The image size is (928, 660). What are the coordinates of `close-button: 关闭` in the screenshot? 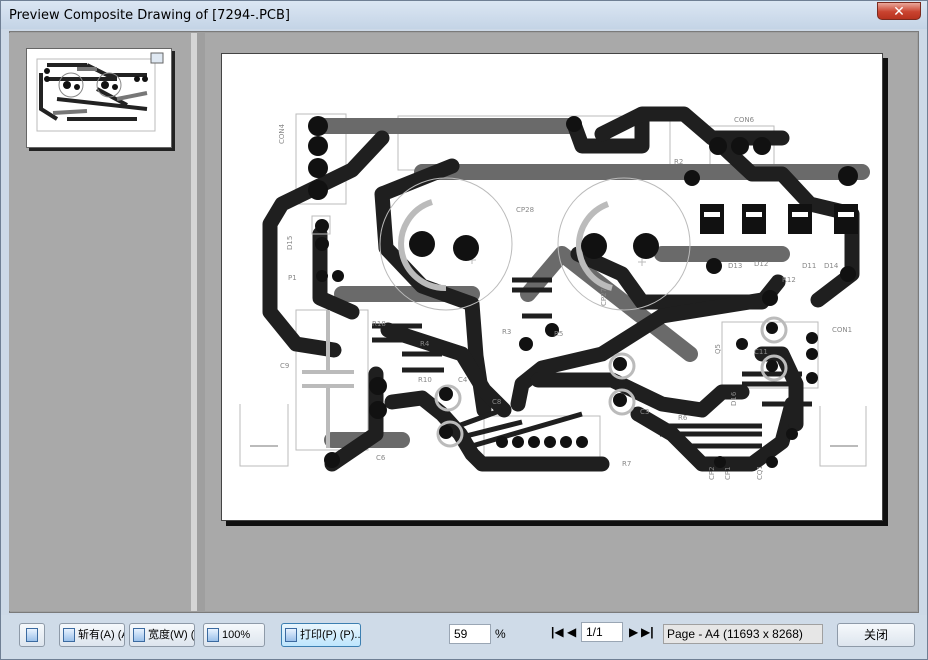 It's located at (876, 635).